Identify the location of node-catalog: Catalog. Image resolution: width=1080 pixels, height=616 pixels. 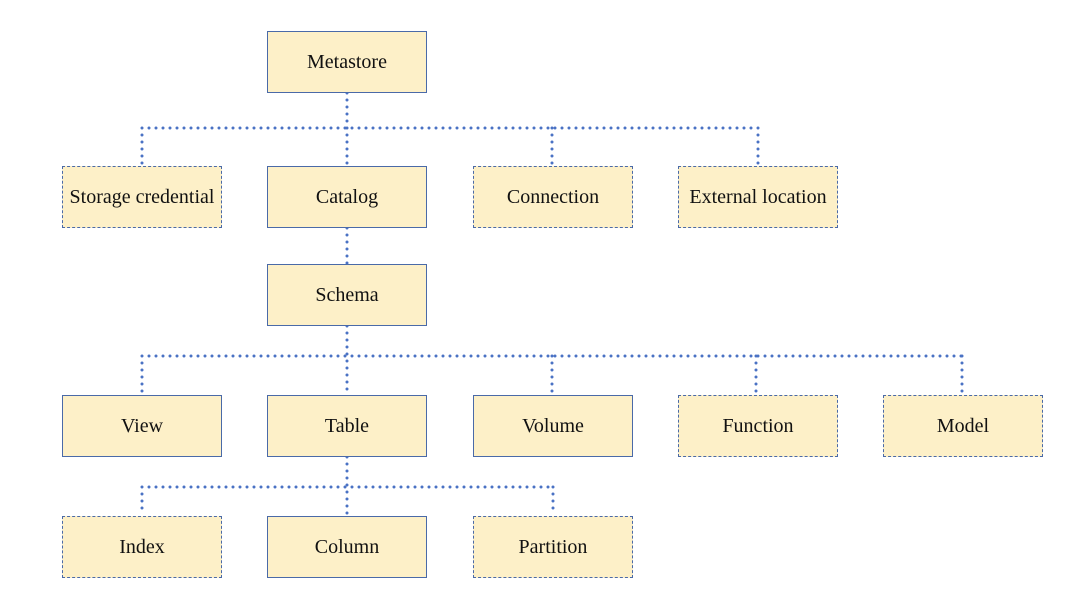
(347, 197).